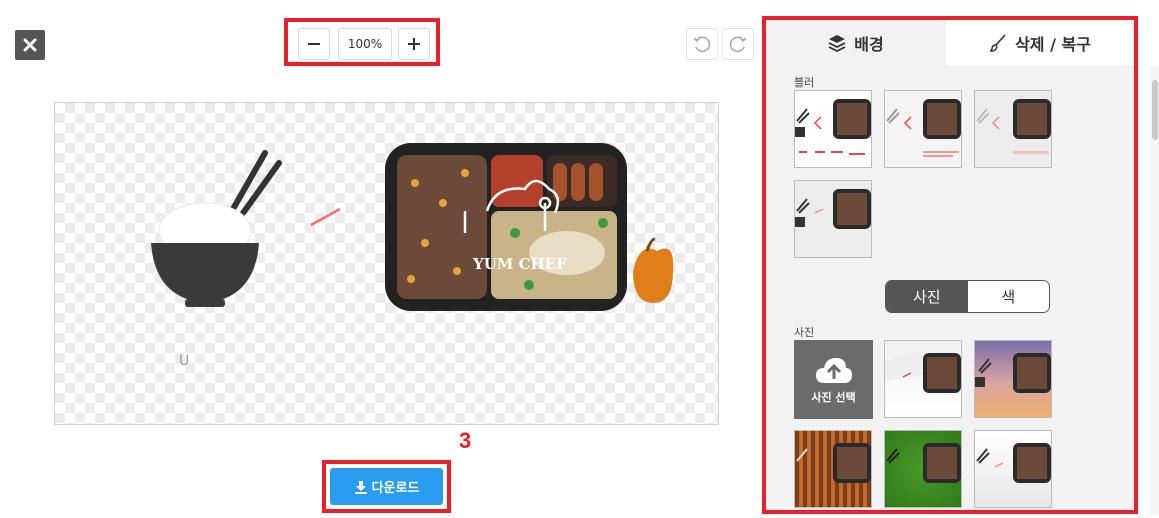 The image size is (1159, 518). I want to click on minus-icon, so click(314, 44).